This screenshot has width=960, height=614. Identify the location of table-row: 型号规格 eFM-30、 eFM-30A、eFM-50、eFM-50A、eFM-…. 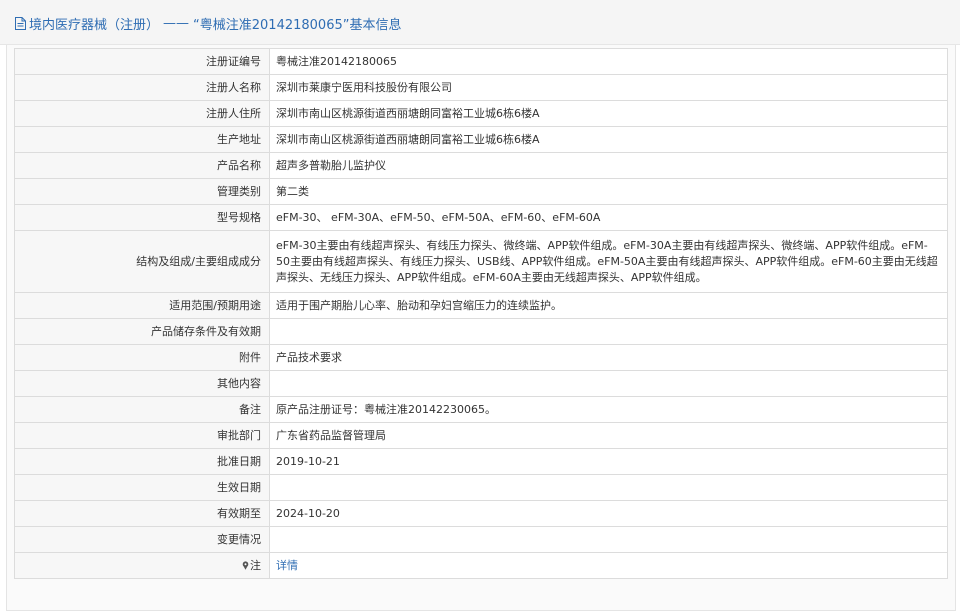
(481, 217).